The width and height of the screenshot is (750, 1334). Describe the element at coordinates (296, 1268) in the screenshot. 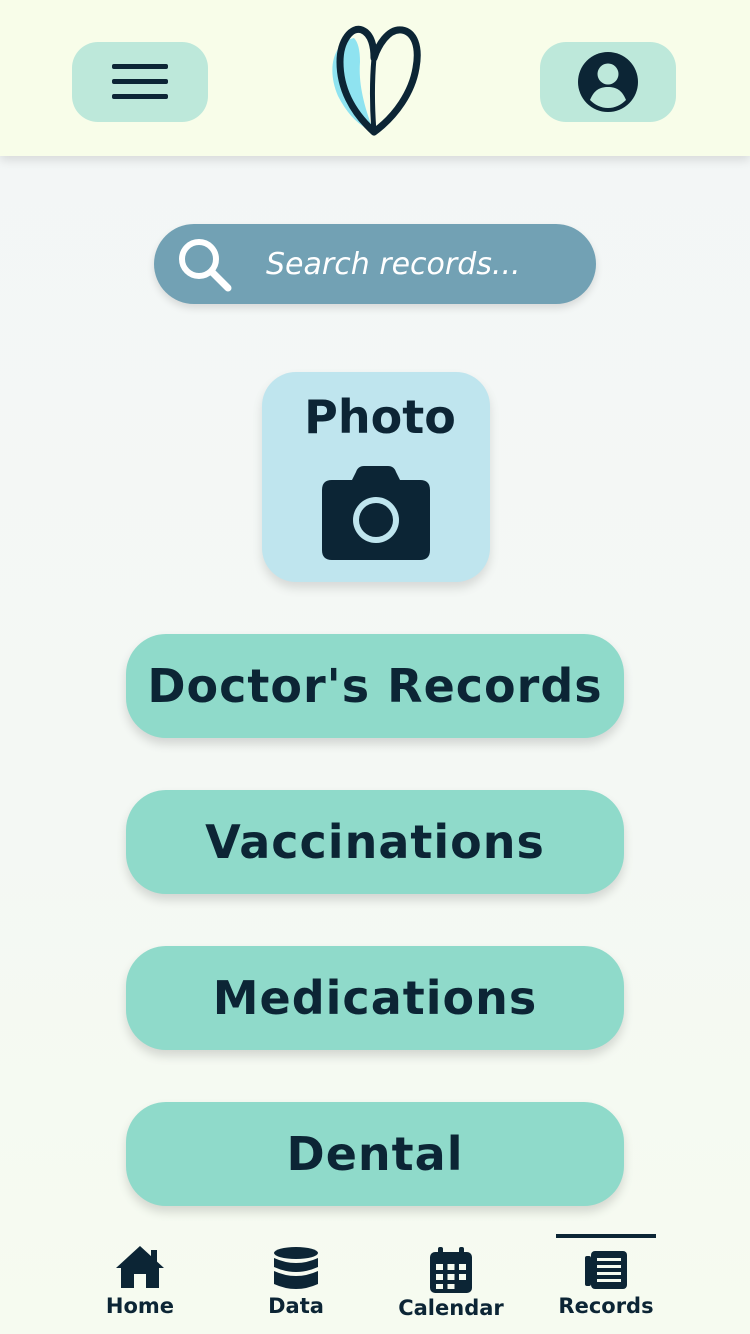

I see `database-icon` at that location.